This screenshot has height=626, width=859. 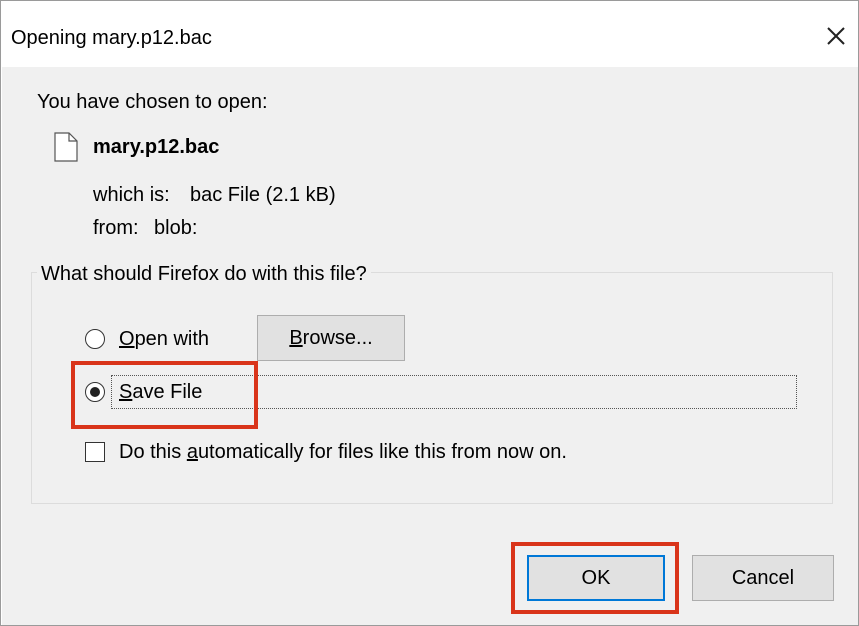 What do you see at coordinates (153, 452) in the screenshot?
I see `auto-label-pre: Do this` at bounding box center [153, 452].